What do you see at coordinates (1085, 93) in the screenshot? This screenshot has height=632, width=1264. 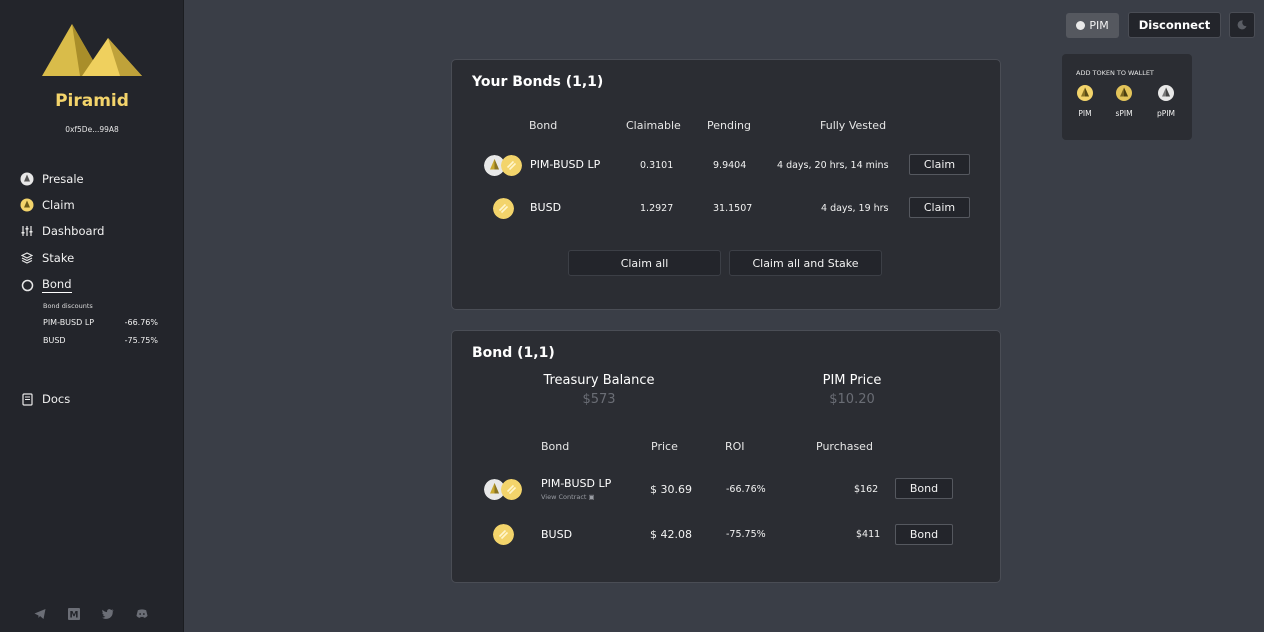 I see `pim-coin-icon` at bounding box center [1085, 93].